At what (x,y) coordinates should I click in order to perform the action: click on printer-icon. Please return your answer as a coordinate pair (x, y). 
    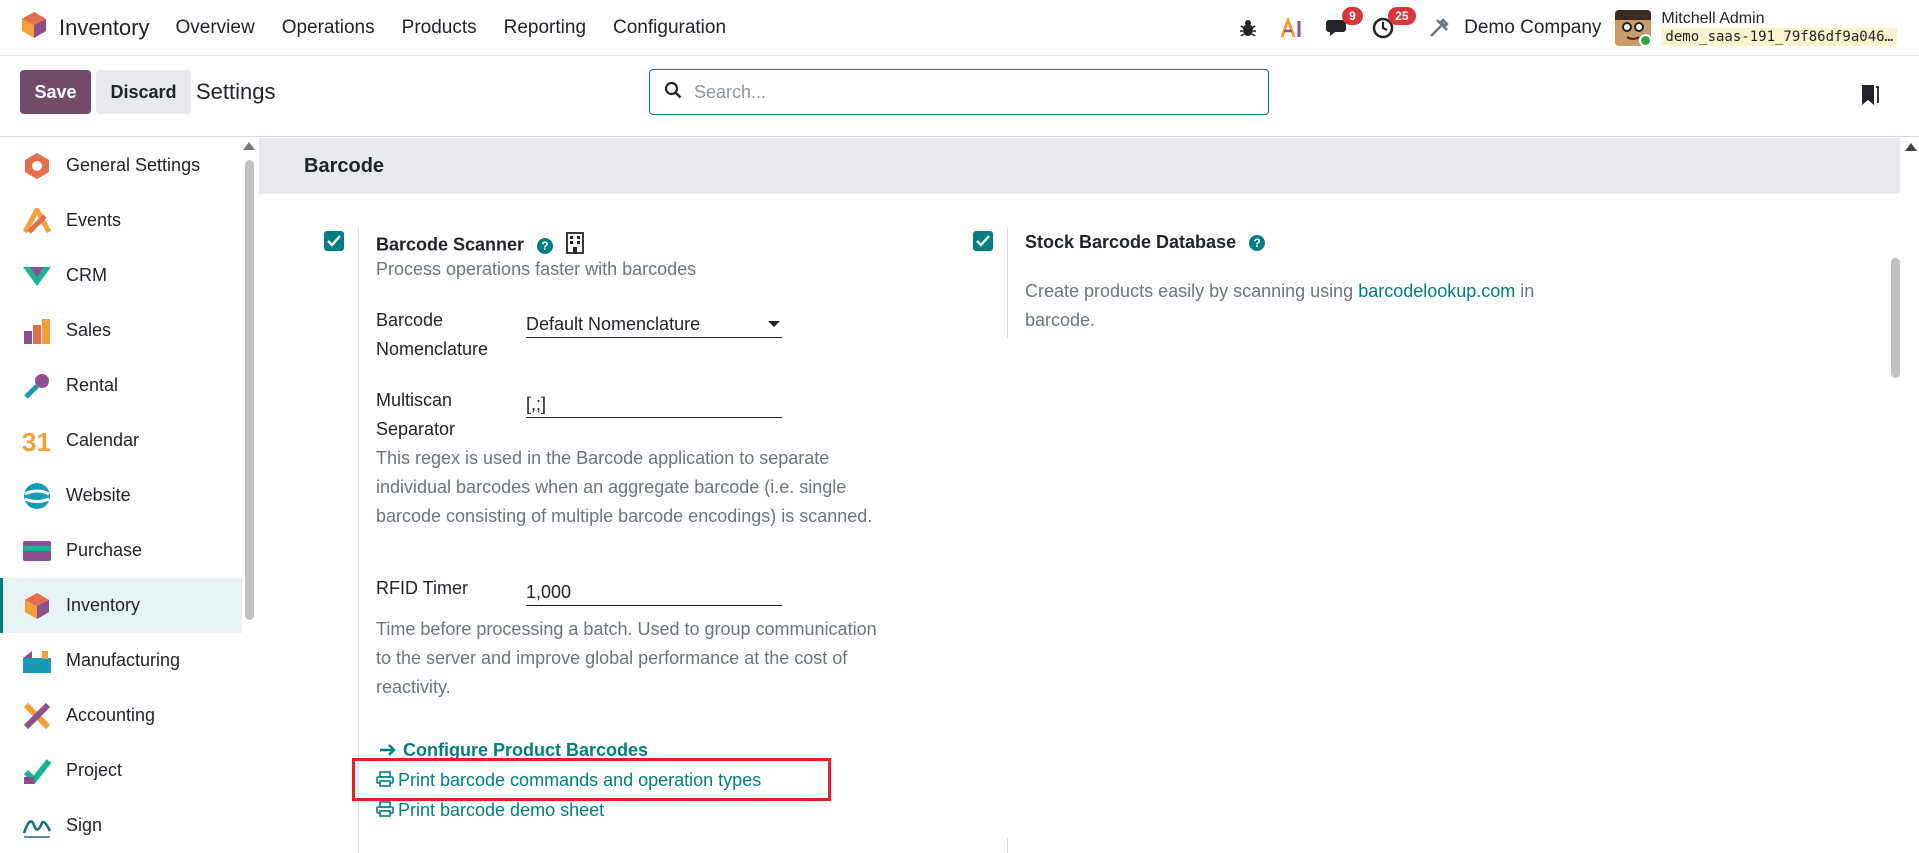
    Looking at the image, I should click on (385, 811).